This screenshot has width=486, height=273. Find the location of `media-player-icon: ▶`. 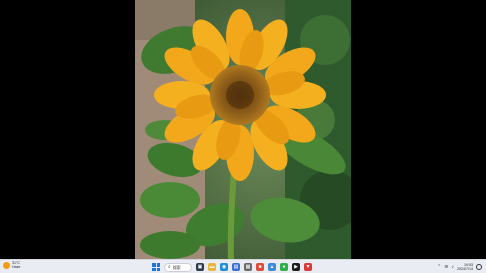

media-player-icon: ▶ is located at coordinates (296, 267).